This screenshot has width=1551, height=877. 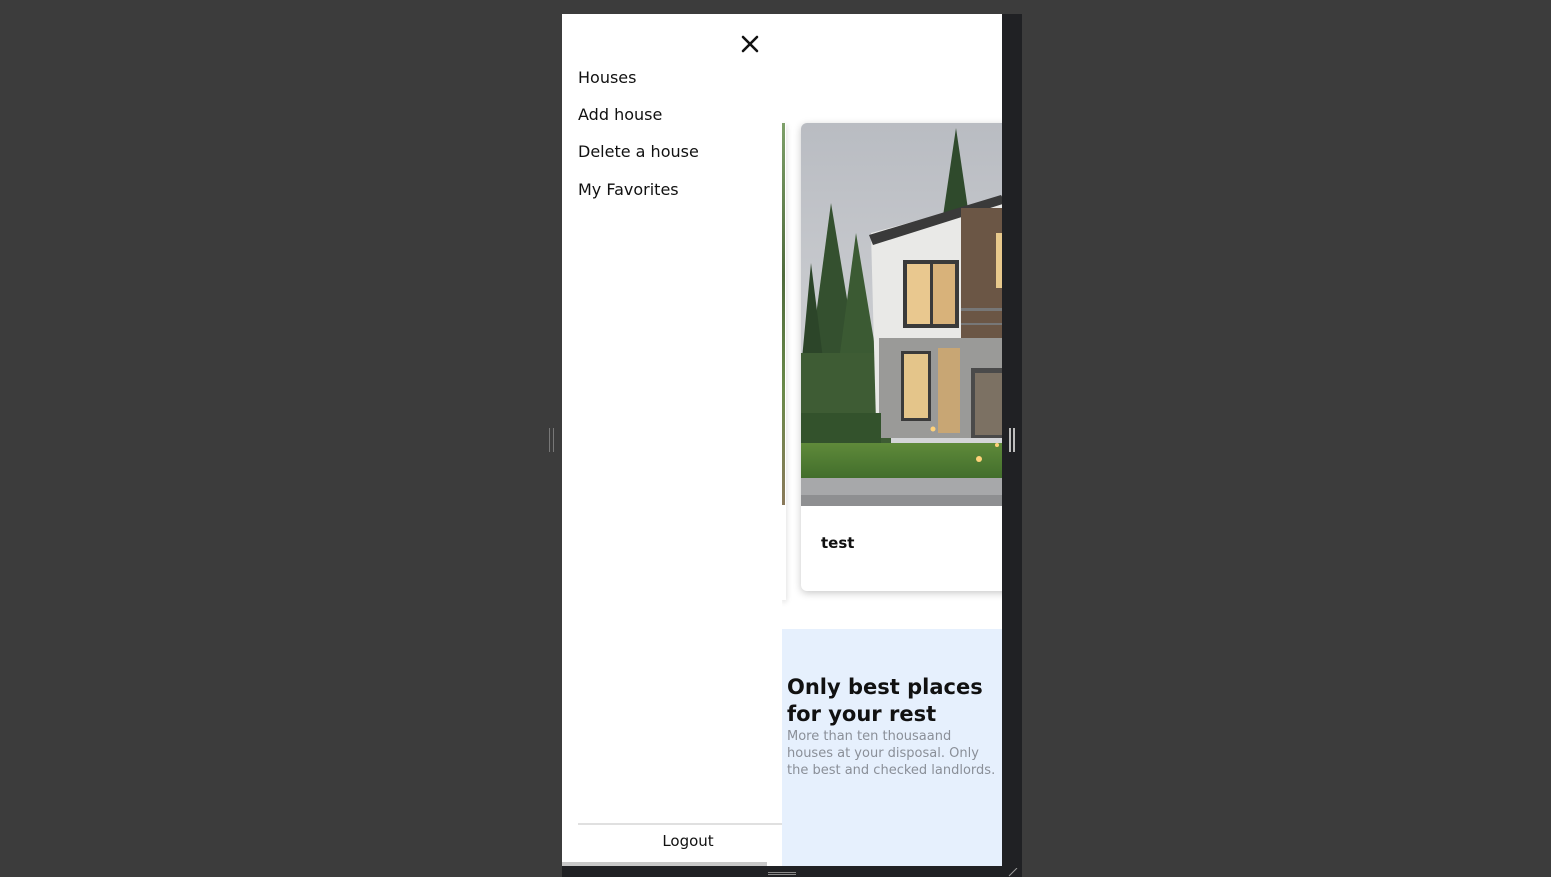 I want to click on logout-button: Logout, so click(x=688, y=841).